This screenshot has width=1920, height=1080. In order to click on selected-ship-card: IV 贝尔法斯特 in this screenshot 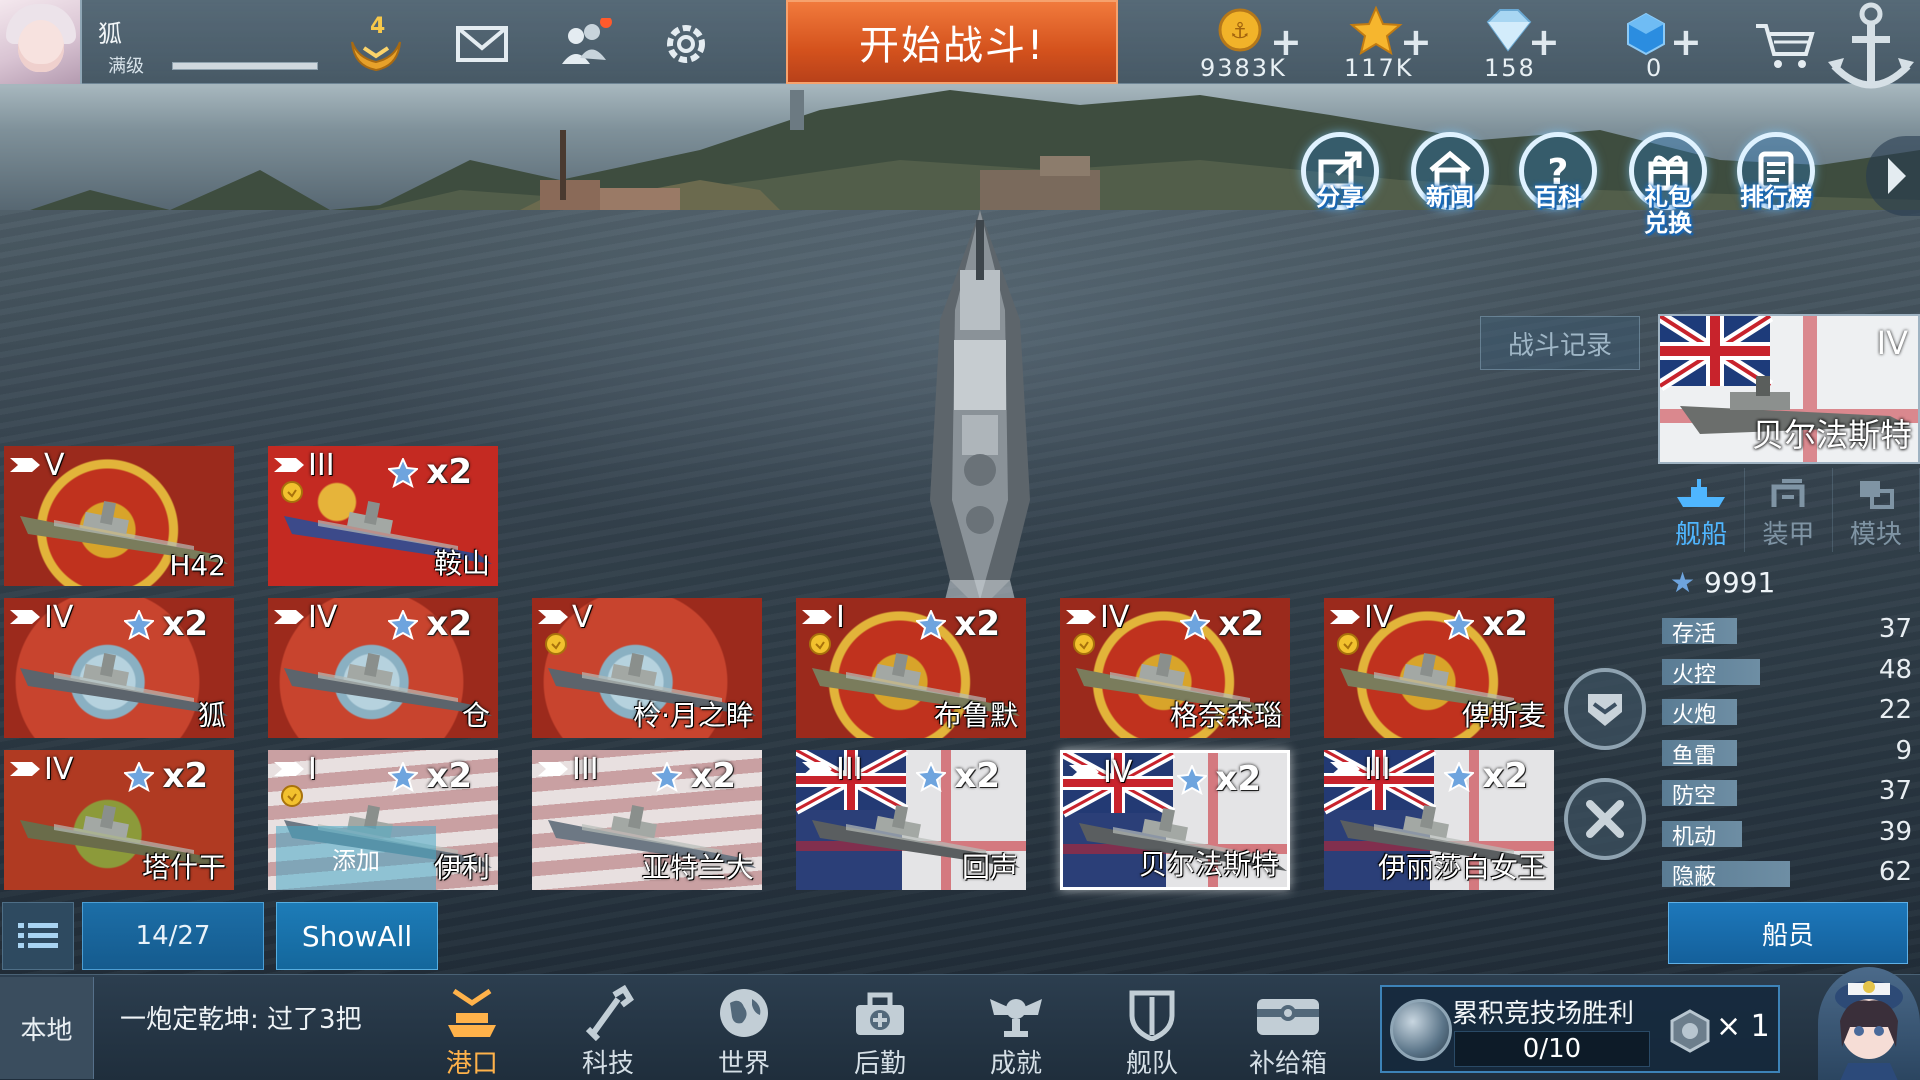, I will do `click(1789, 389)`.